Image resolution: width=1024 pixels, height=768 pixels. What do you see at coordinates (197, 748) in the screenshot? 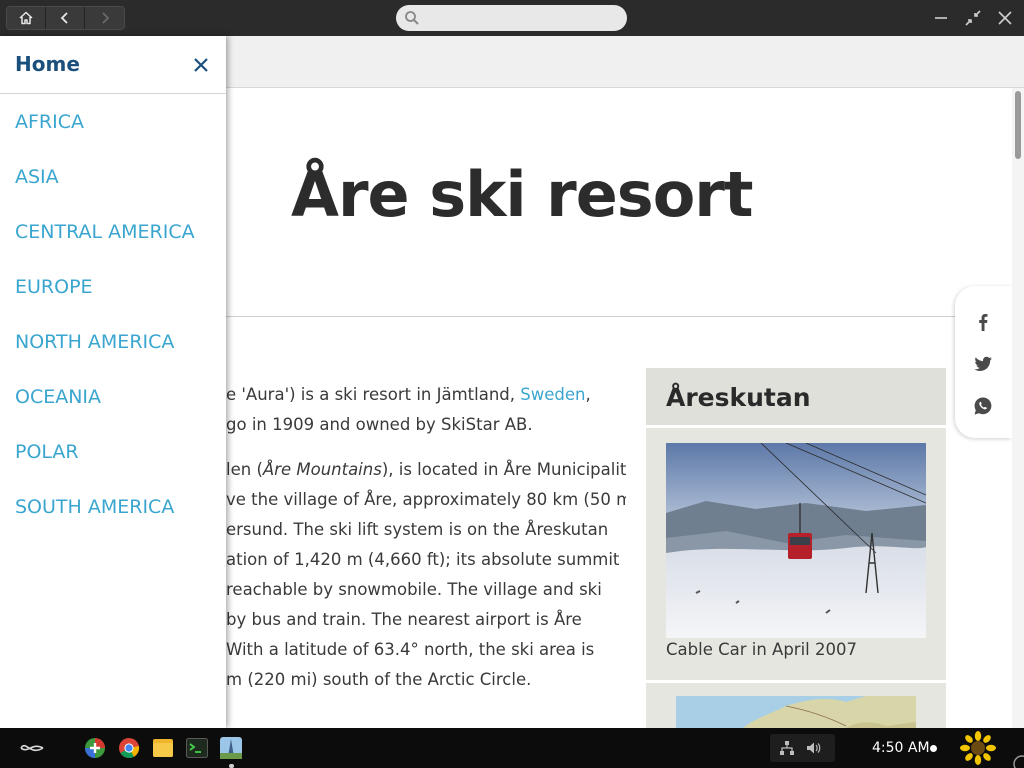
I see `terminal-icon` at bounding box center [197, 748].